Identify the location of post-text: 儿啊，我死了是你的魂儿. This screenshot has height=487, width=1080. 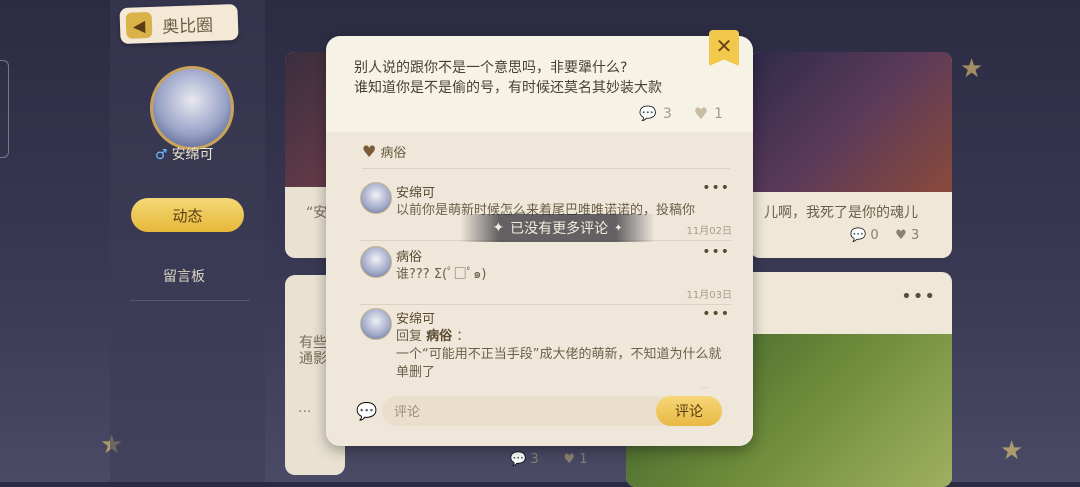
(841, 213).